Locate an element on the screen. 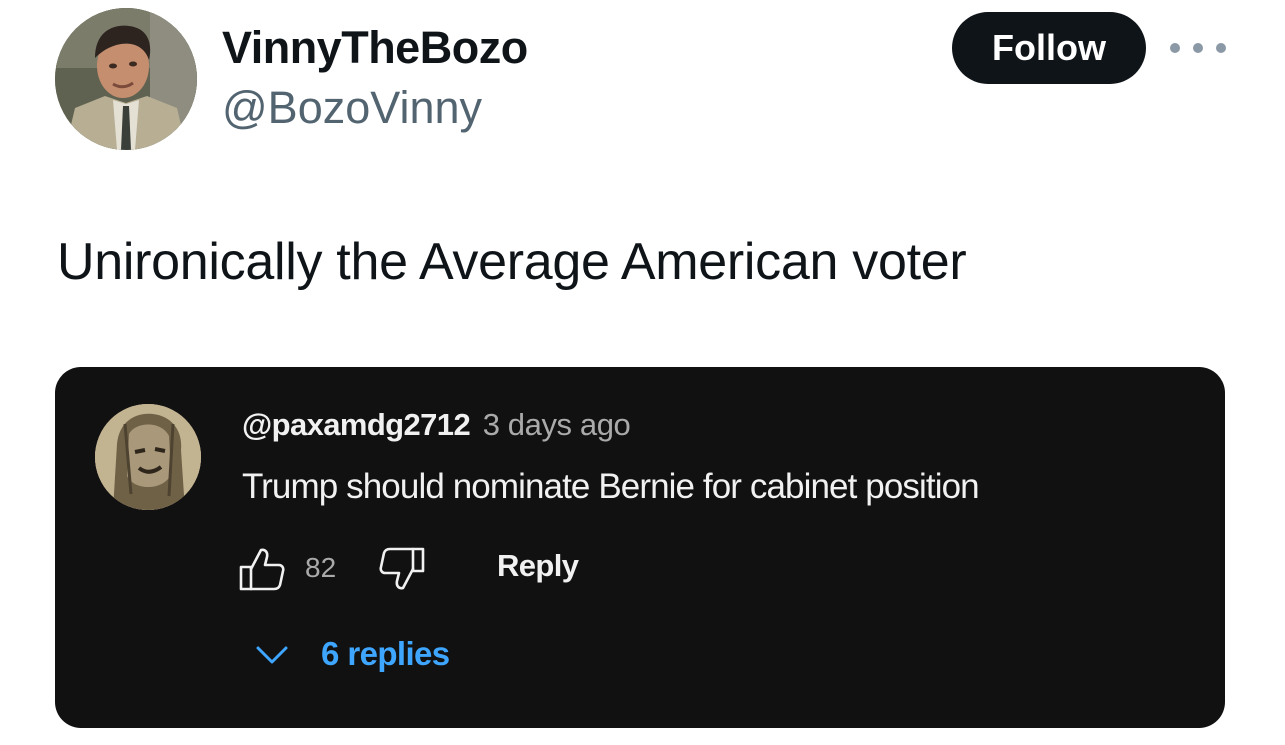 The height and width of the screenshot is (745, 1285). like-count: 82 is located at coordinates (321, 567).